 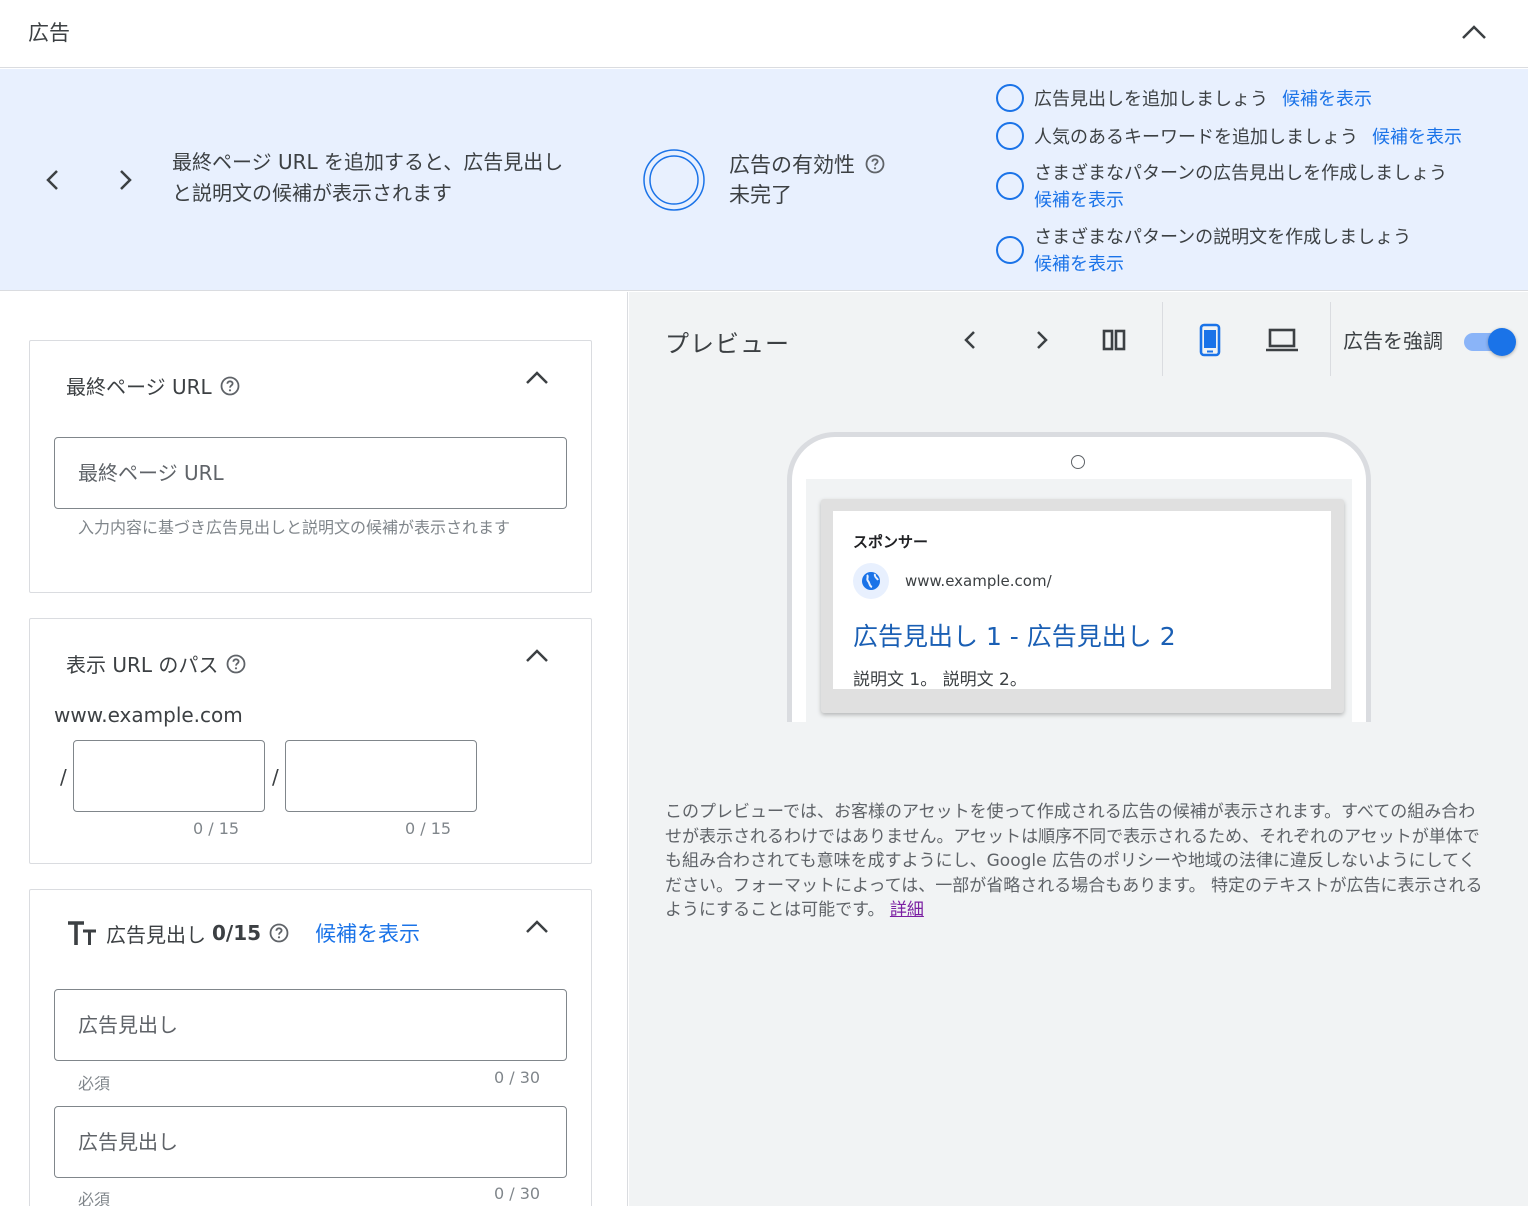 I want to click on ad-display-url: www.example.com/, so click(x=978, y=581).